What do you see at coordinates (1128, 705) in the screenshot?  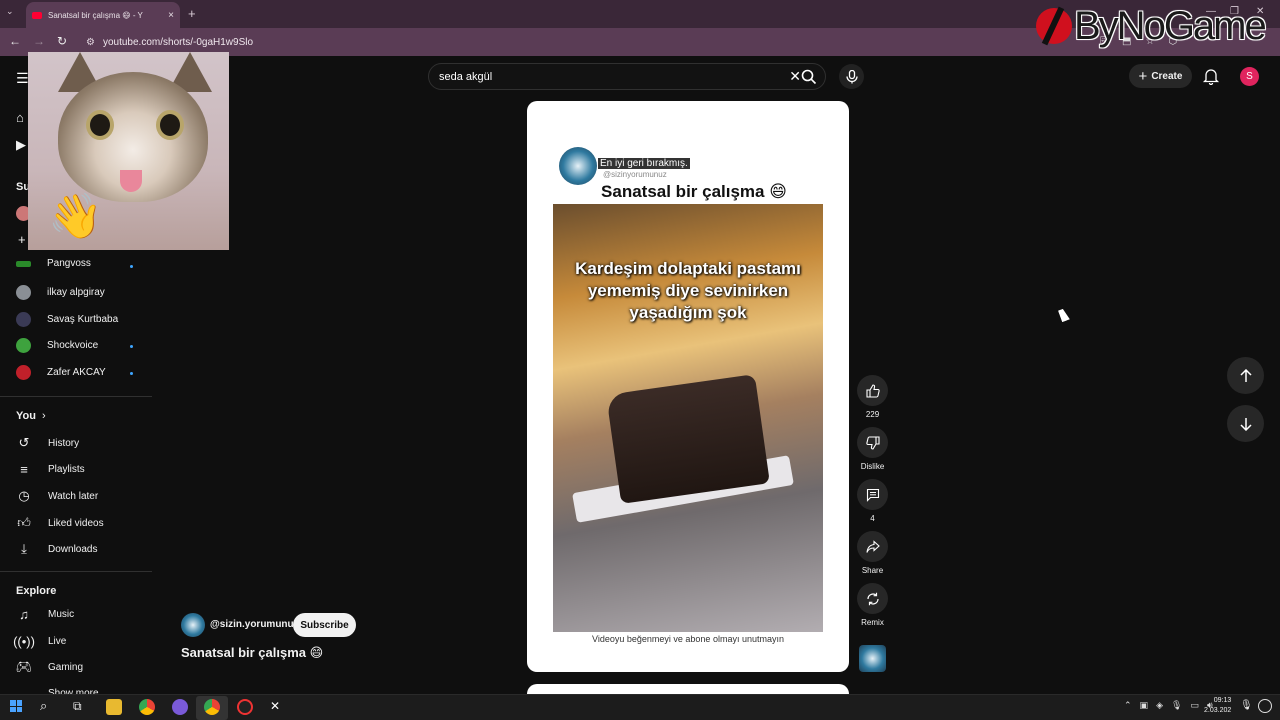 I see `chevron-up-icon: ⌃` at bounding box center [1128, 705].